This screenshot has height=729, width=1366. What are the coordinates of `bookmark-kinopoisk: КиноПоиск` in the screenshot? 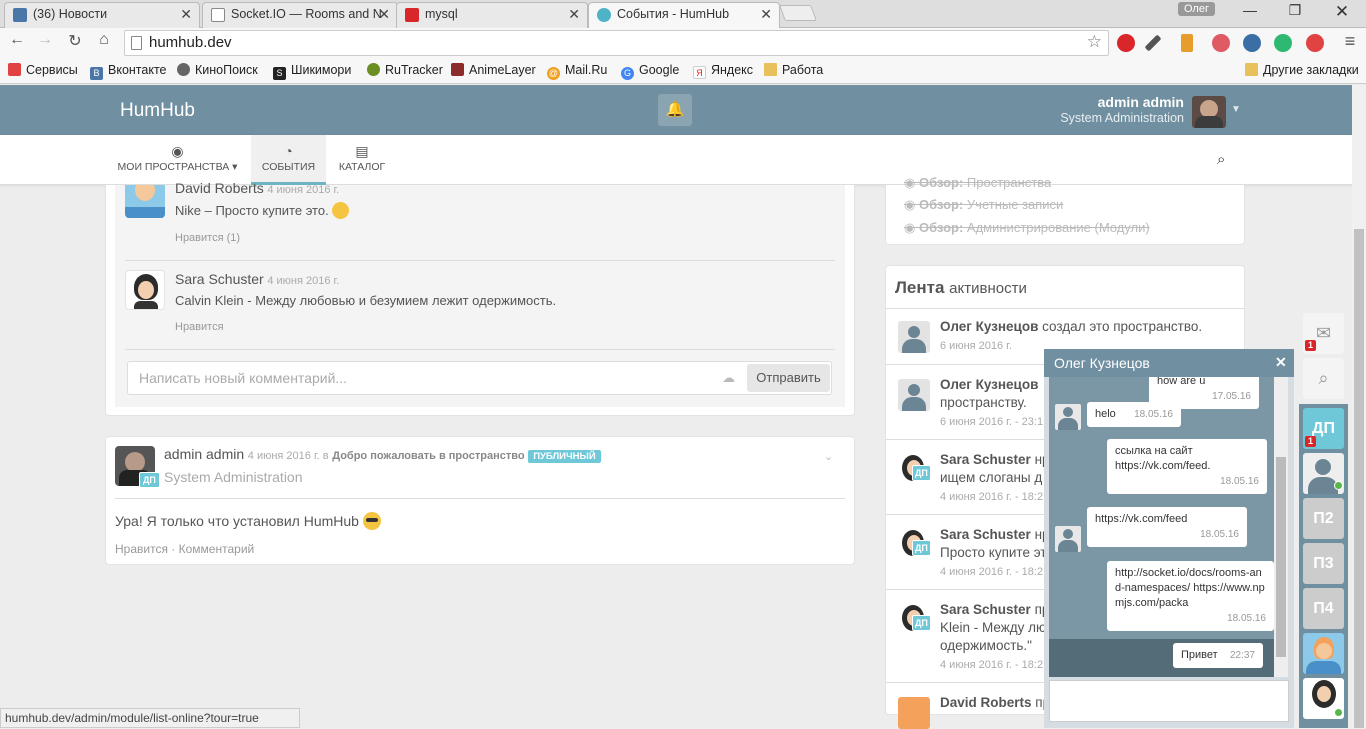 It's located at (217, 70).